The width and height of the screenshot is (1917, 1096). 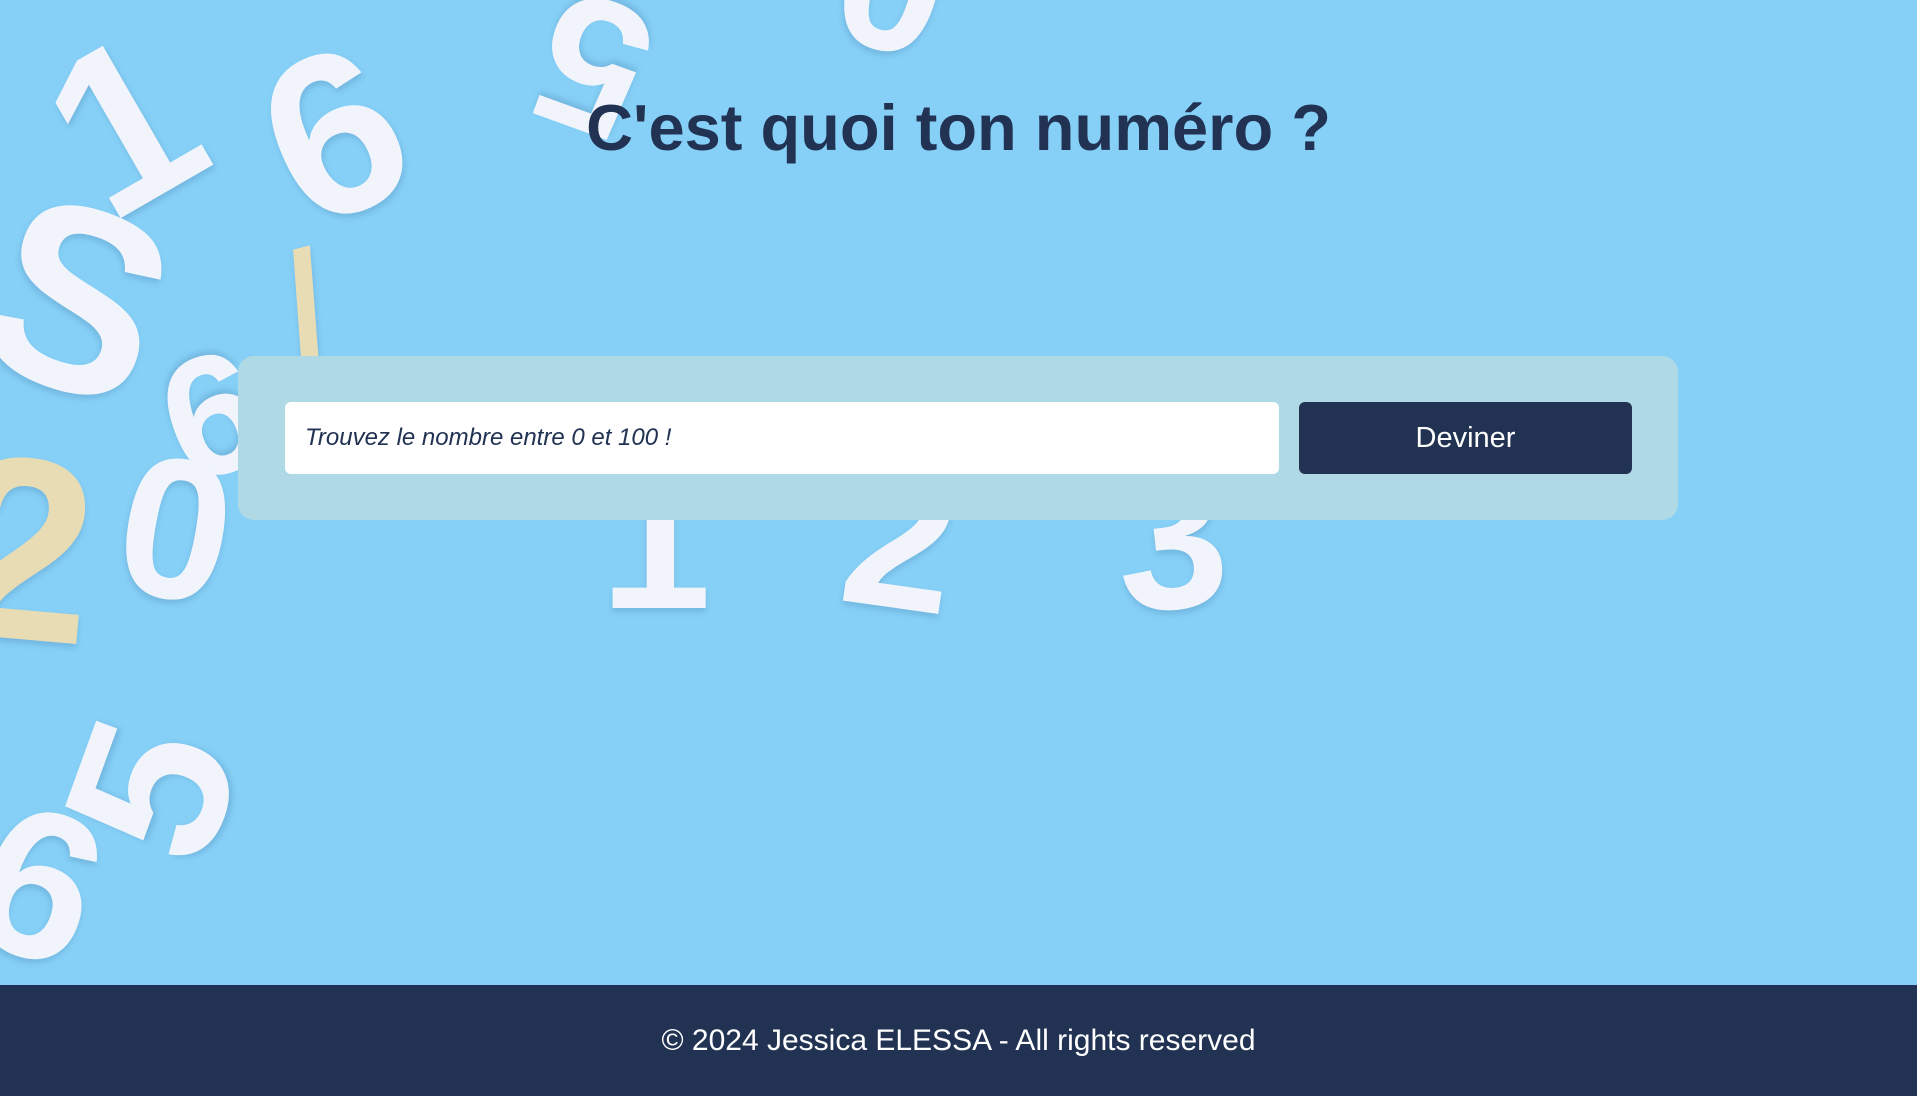 I want to click on page-title: C'est quoi ton numéro ?, so click(x=958, y=127).